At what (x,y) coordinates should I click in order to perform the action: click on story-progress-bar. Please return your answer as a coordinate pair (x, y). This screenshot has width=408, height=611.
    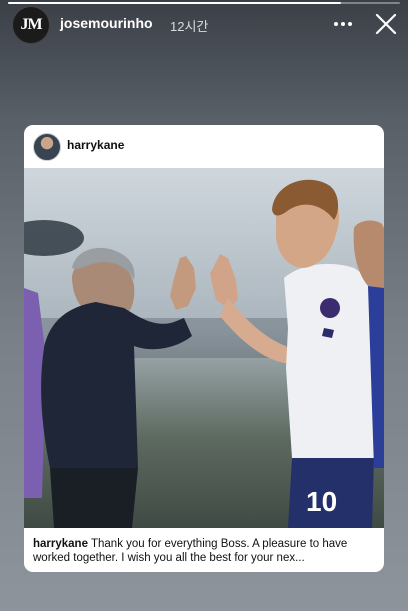
    Looking at the image, I should click on (204, 3).